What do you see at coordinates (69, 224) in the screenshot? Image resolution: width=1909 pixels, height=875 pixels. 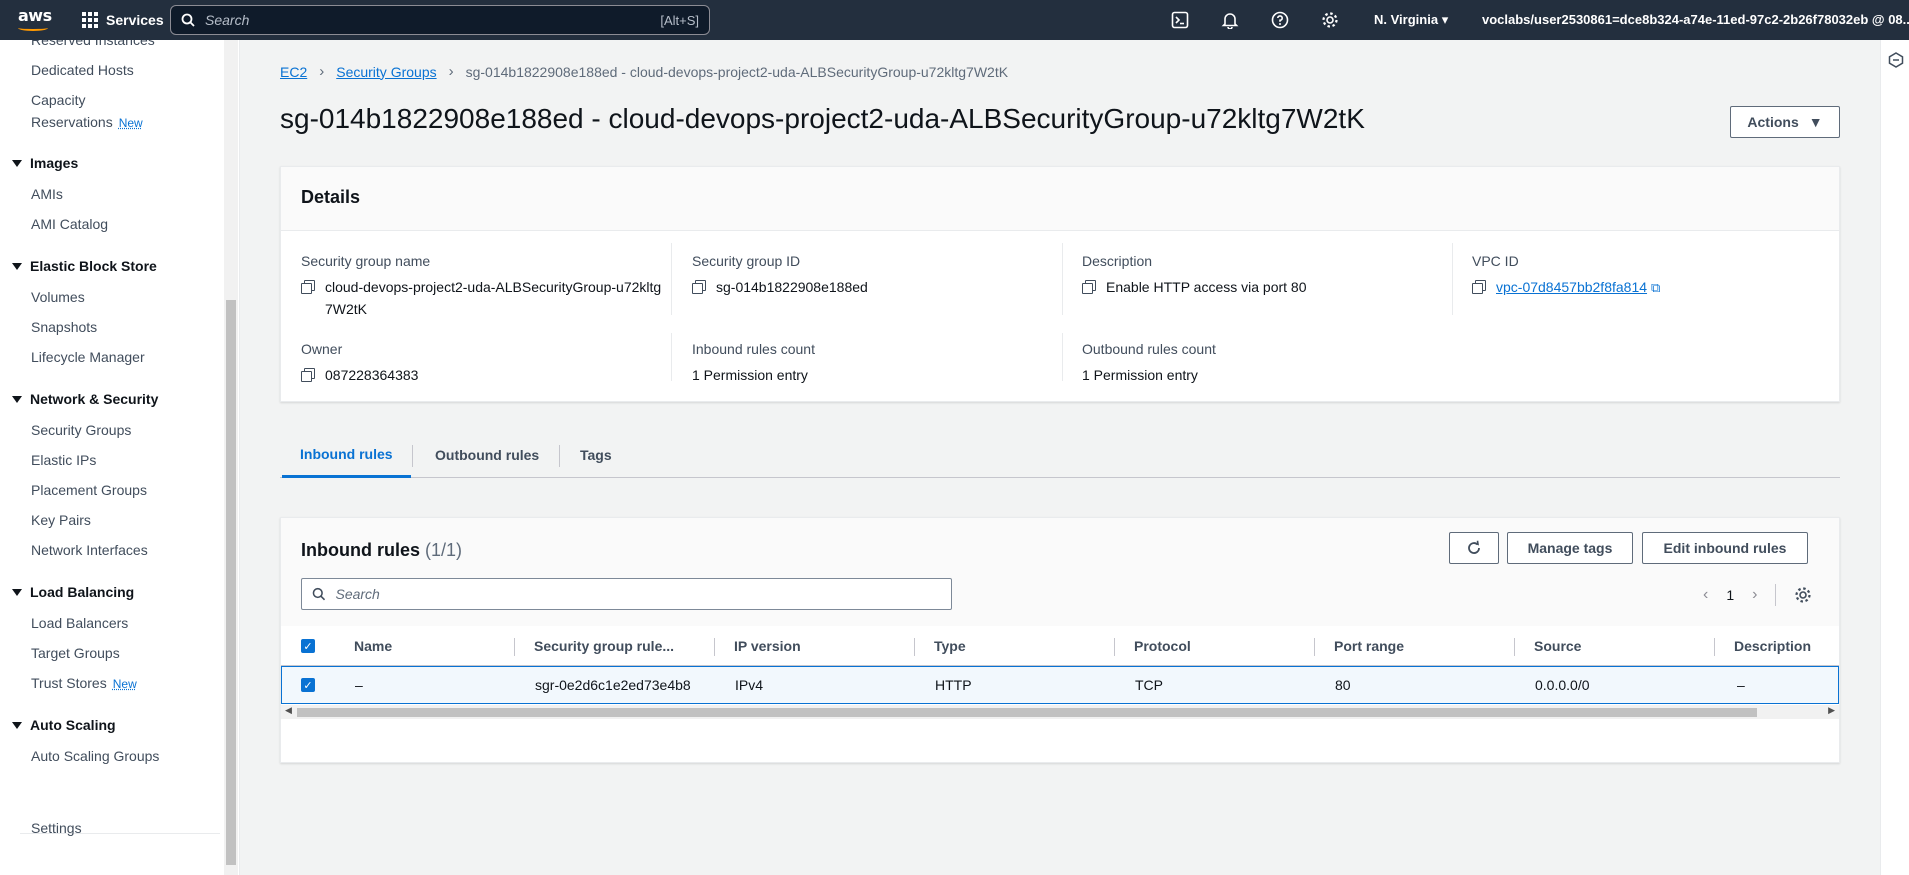 I see `sidebar-item-ami-catalog: AMI Catalog` at bounding box center [69, 224].